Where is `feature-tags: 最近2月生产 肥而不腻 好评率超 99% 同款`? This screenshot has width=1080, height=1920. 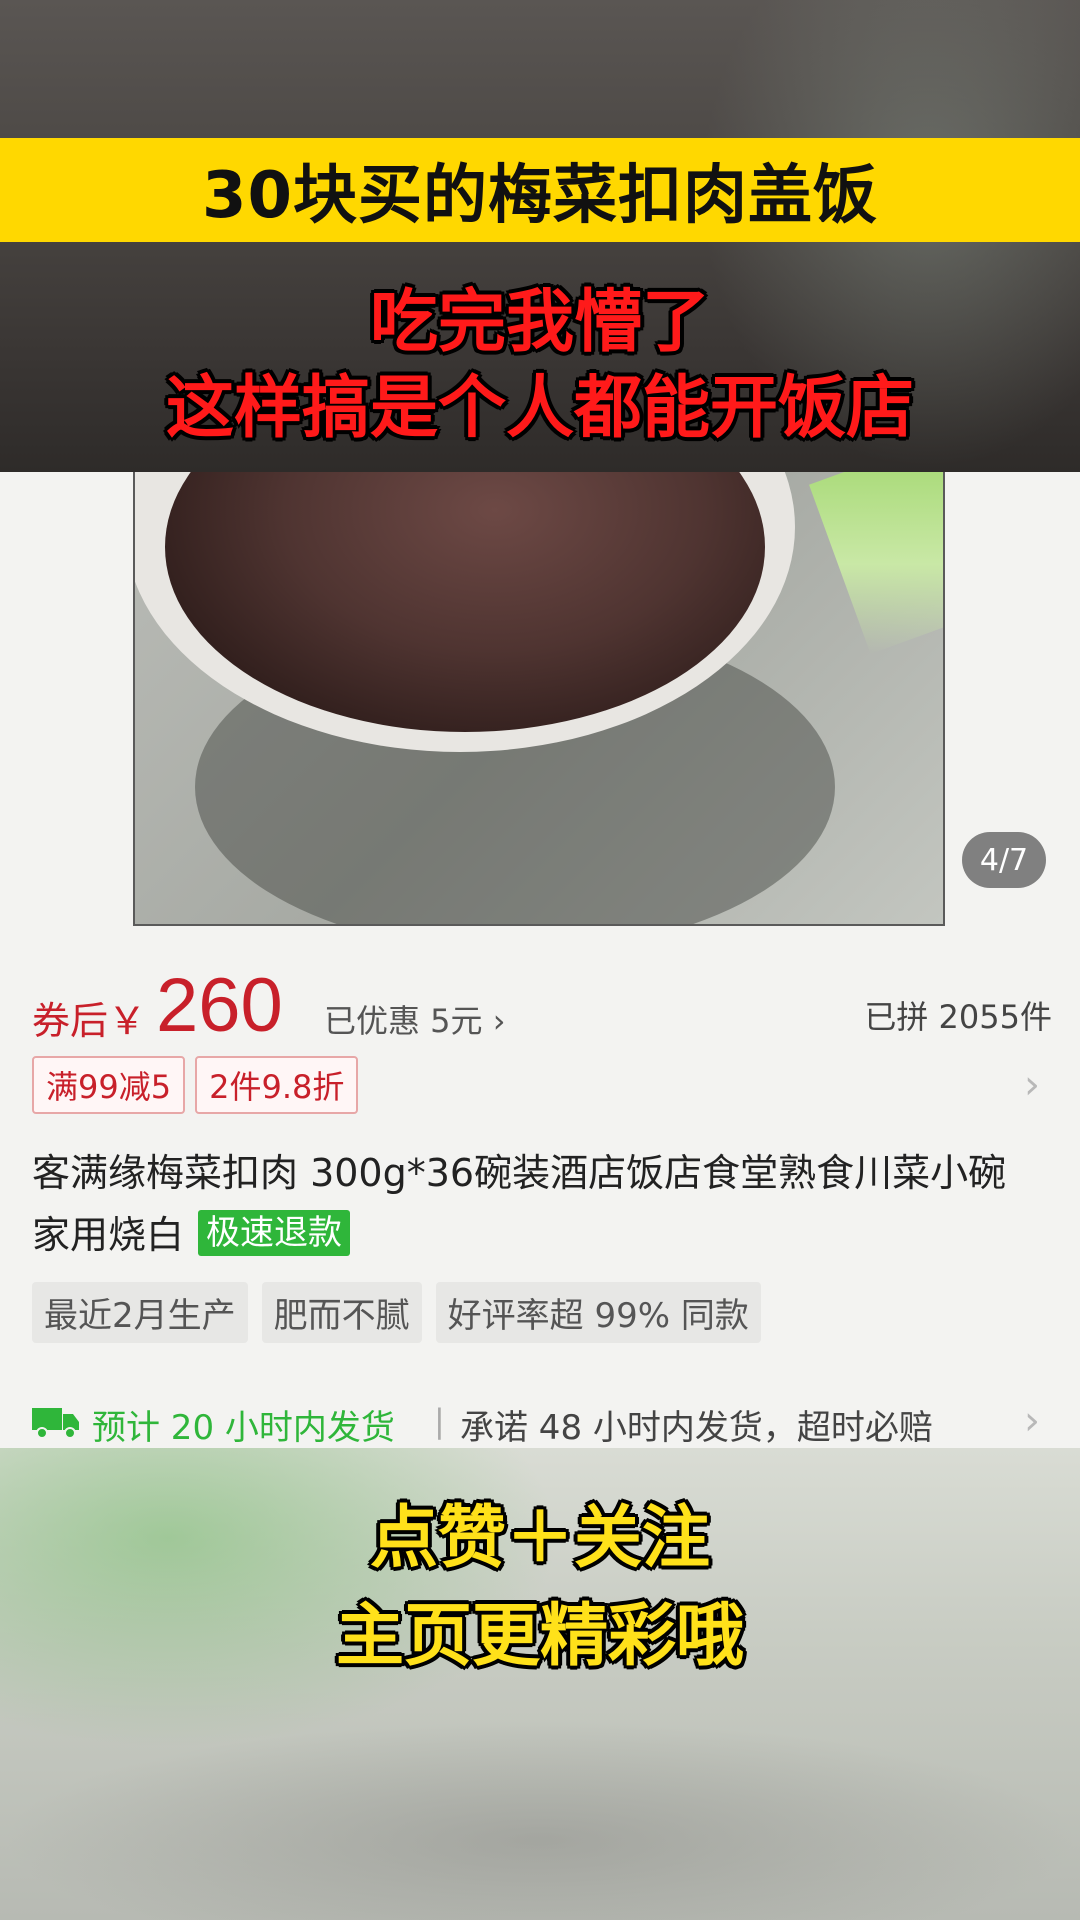 feature-tags: 最近2月生产 肥而不腻 好评率超 99% 同款 is located at coordinates (403, 1312).